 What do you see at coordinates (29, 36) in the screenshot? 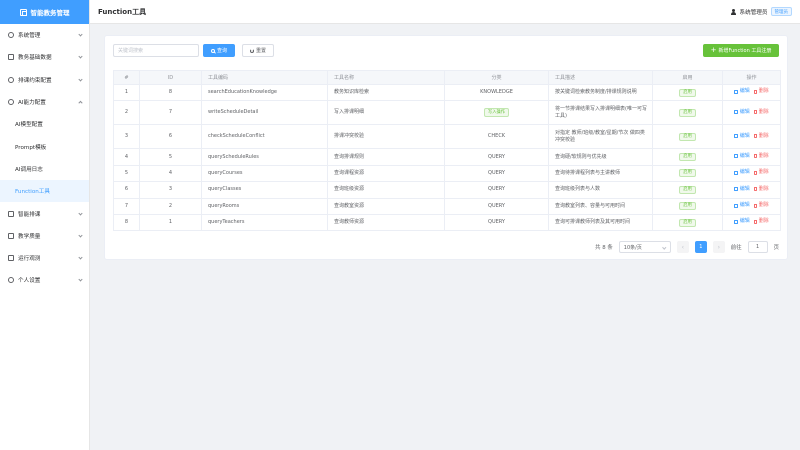
I see `sidebar-item-label: 系统管理` at bounding box center [29, 36].